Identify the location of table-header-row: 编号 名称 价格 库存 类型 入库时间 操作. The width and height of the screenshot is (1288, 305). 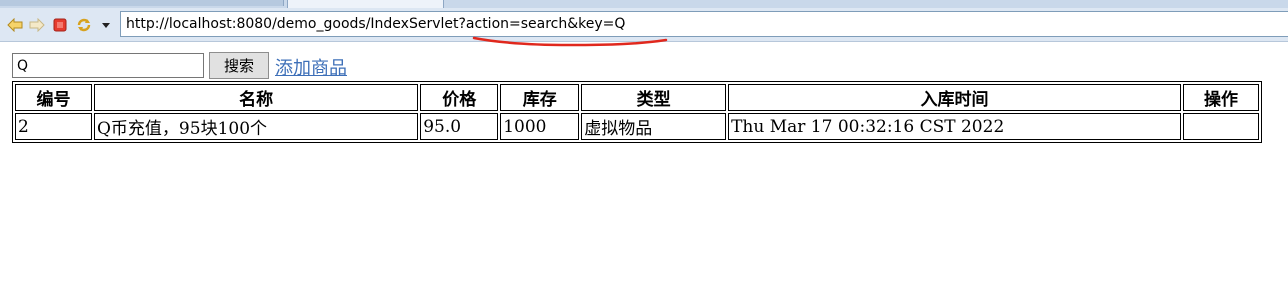
(637, 97).